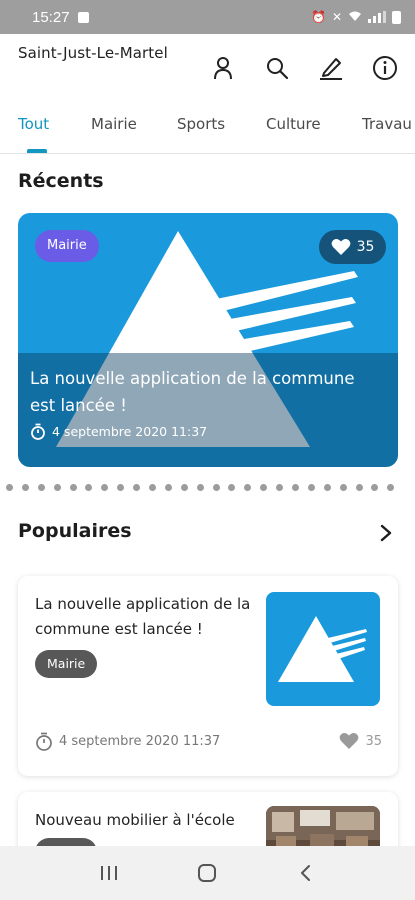 This screenshot has height=900, width=415. Describe the element at coordinates (210, 487) in the screenshot. I see `carousel-dots` at that location.